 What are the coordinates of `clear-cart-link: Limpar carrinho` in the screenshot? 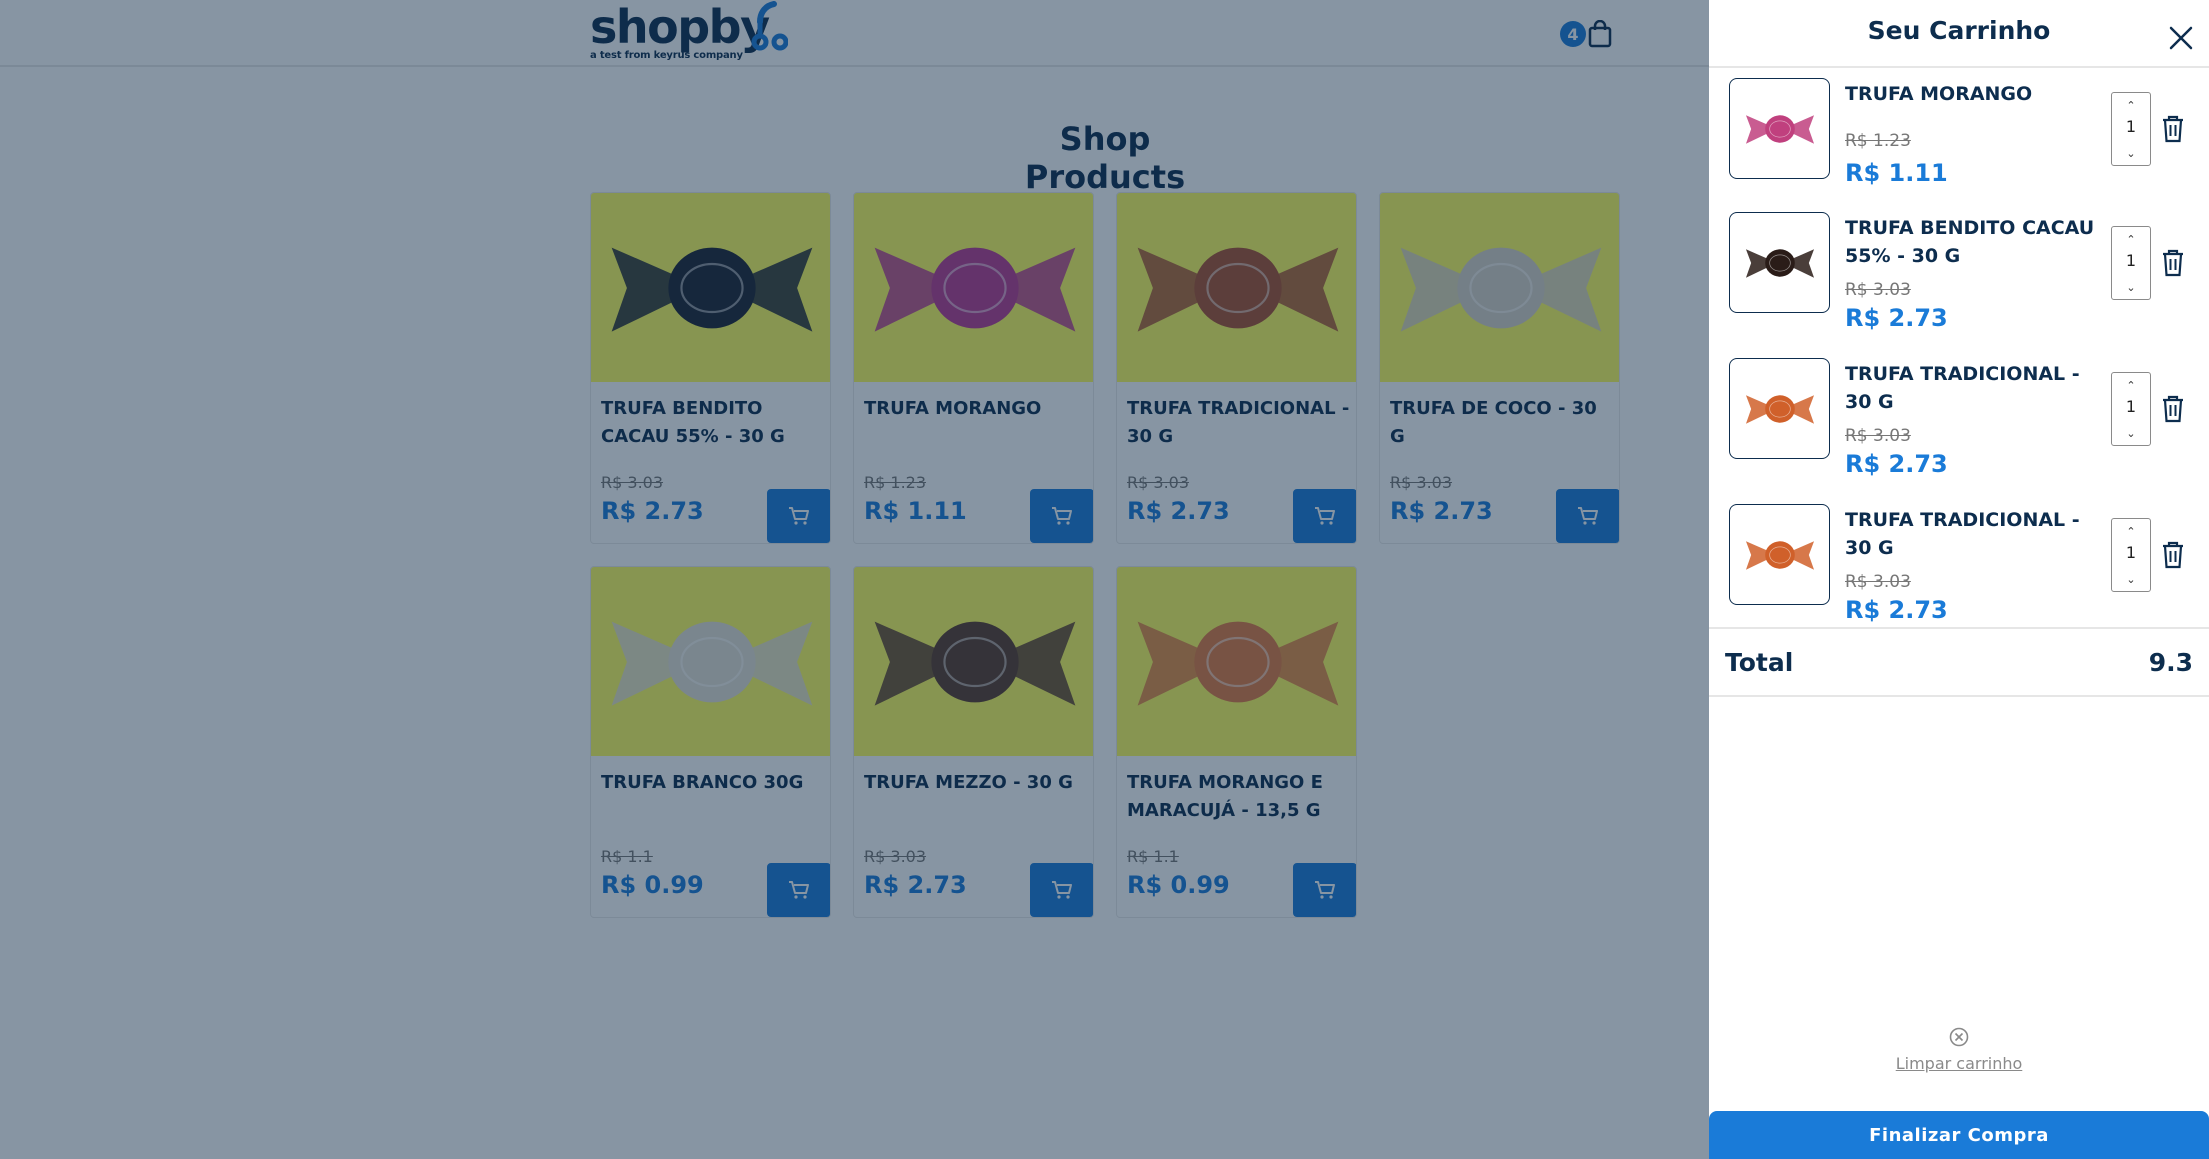 It's located at (1959, 1063).